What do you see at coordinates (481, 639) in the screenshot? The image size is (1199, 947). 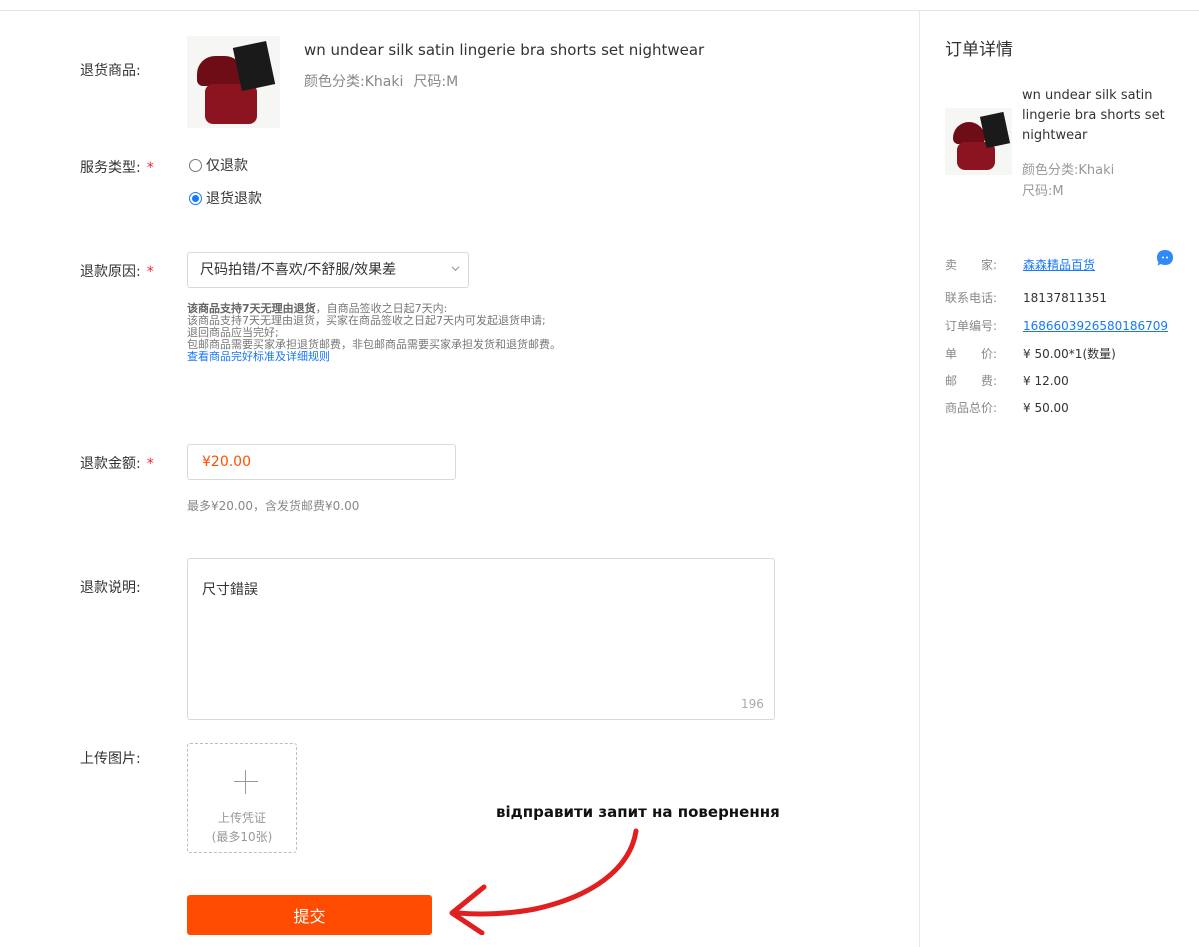 I see `refund-description-textarea: 尺寸錯誤` at bounding box center [481, 639].